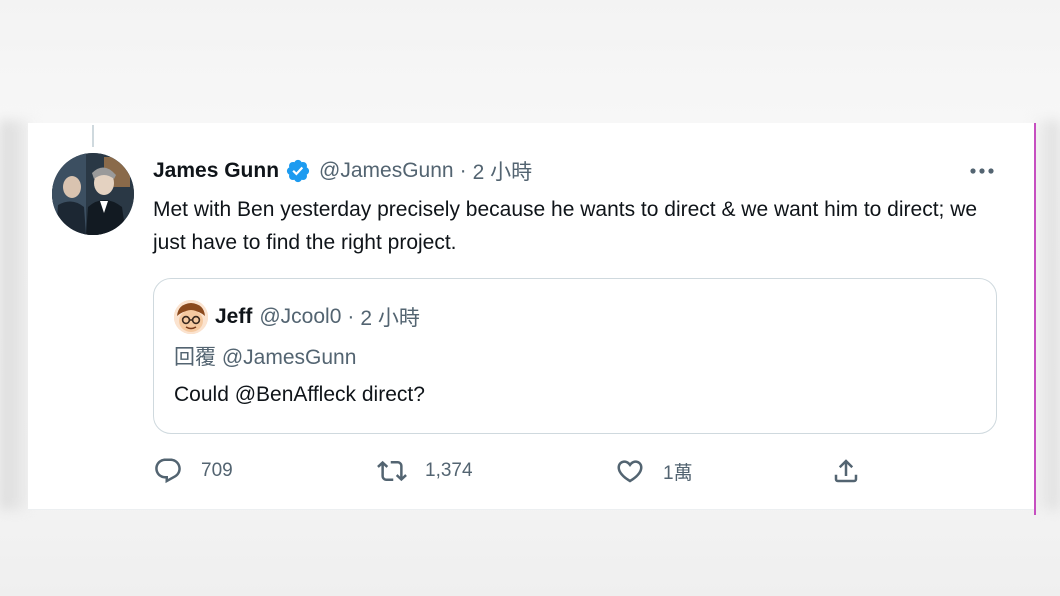 This screenshot has height=596, width=1060. Describe the element at coordinates (386, 171) in the screenshot. I see `author-handle: @JamesGunn` at that location.